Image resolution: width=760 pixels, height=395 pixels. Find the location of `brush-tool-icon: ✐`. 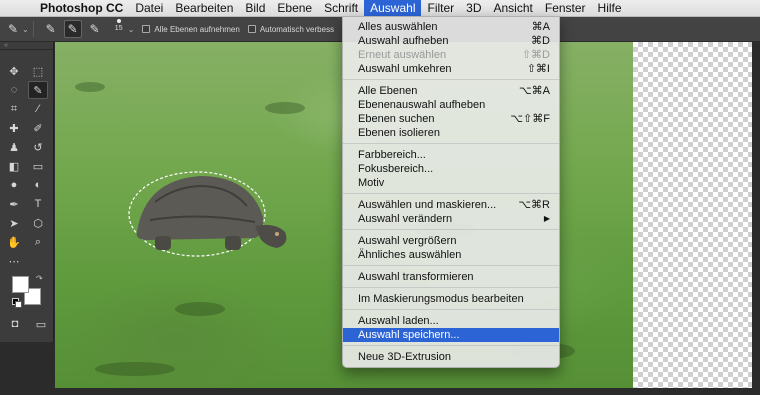

brush-tool-icon: ✐ is located at coordinates (38, 128).